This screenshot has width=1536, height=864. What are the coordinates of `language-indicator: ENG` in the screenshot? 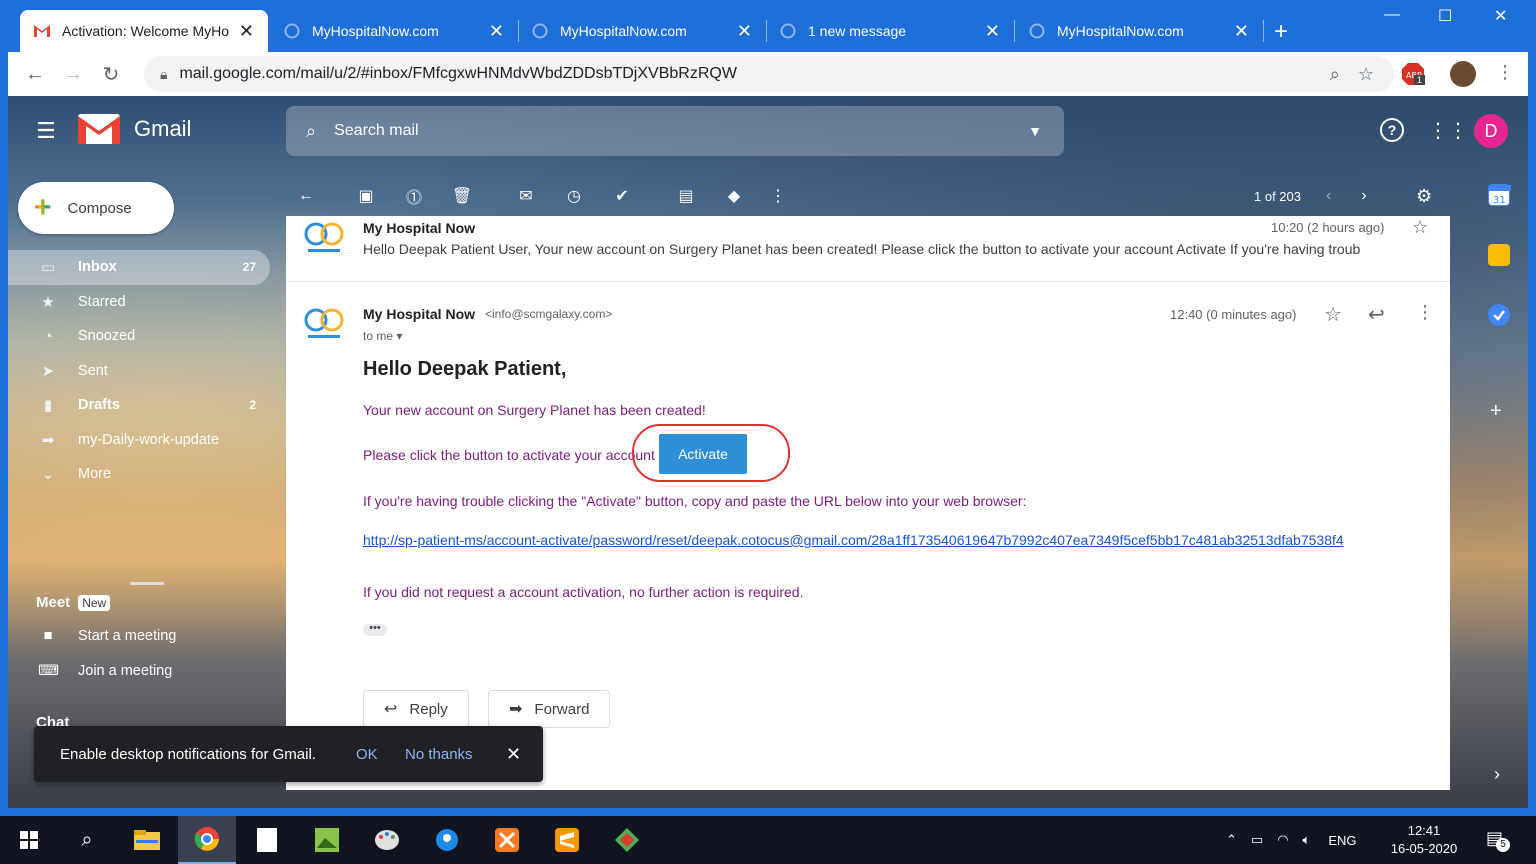 It's located at (1342, 840).